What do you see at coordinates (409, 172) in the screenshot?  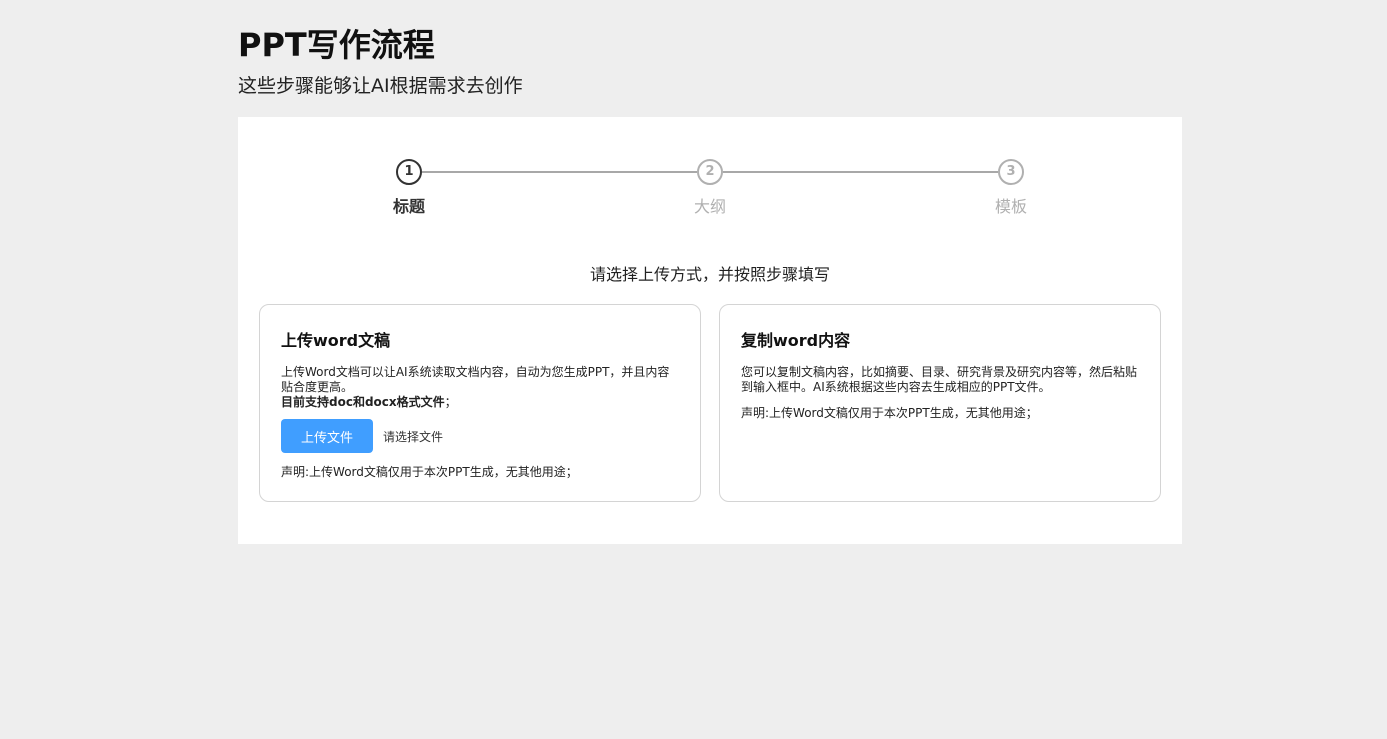 I see `step-1-indicator: 1` at bounding box center [409, 172].